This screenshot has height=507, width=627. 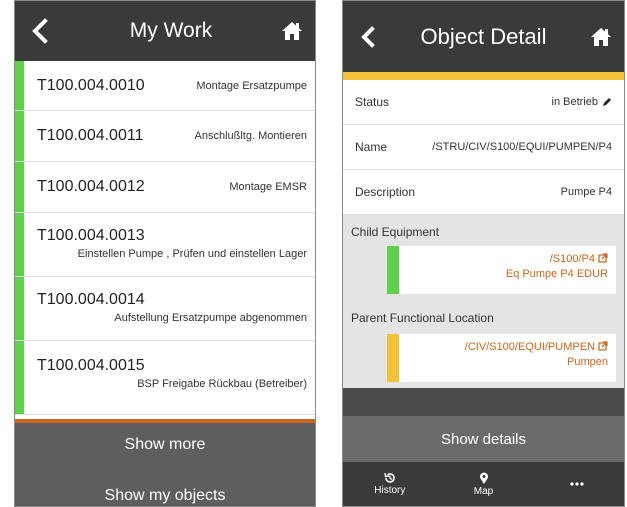 I want to click on name-label: Name, so click(x=371, y=147).